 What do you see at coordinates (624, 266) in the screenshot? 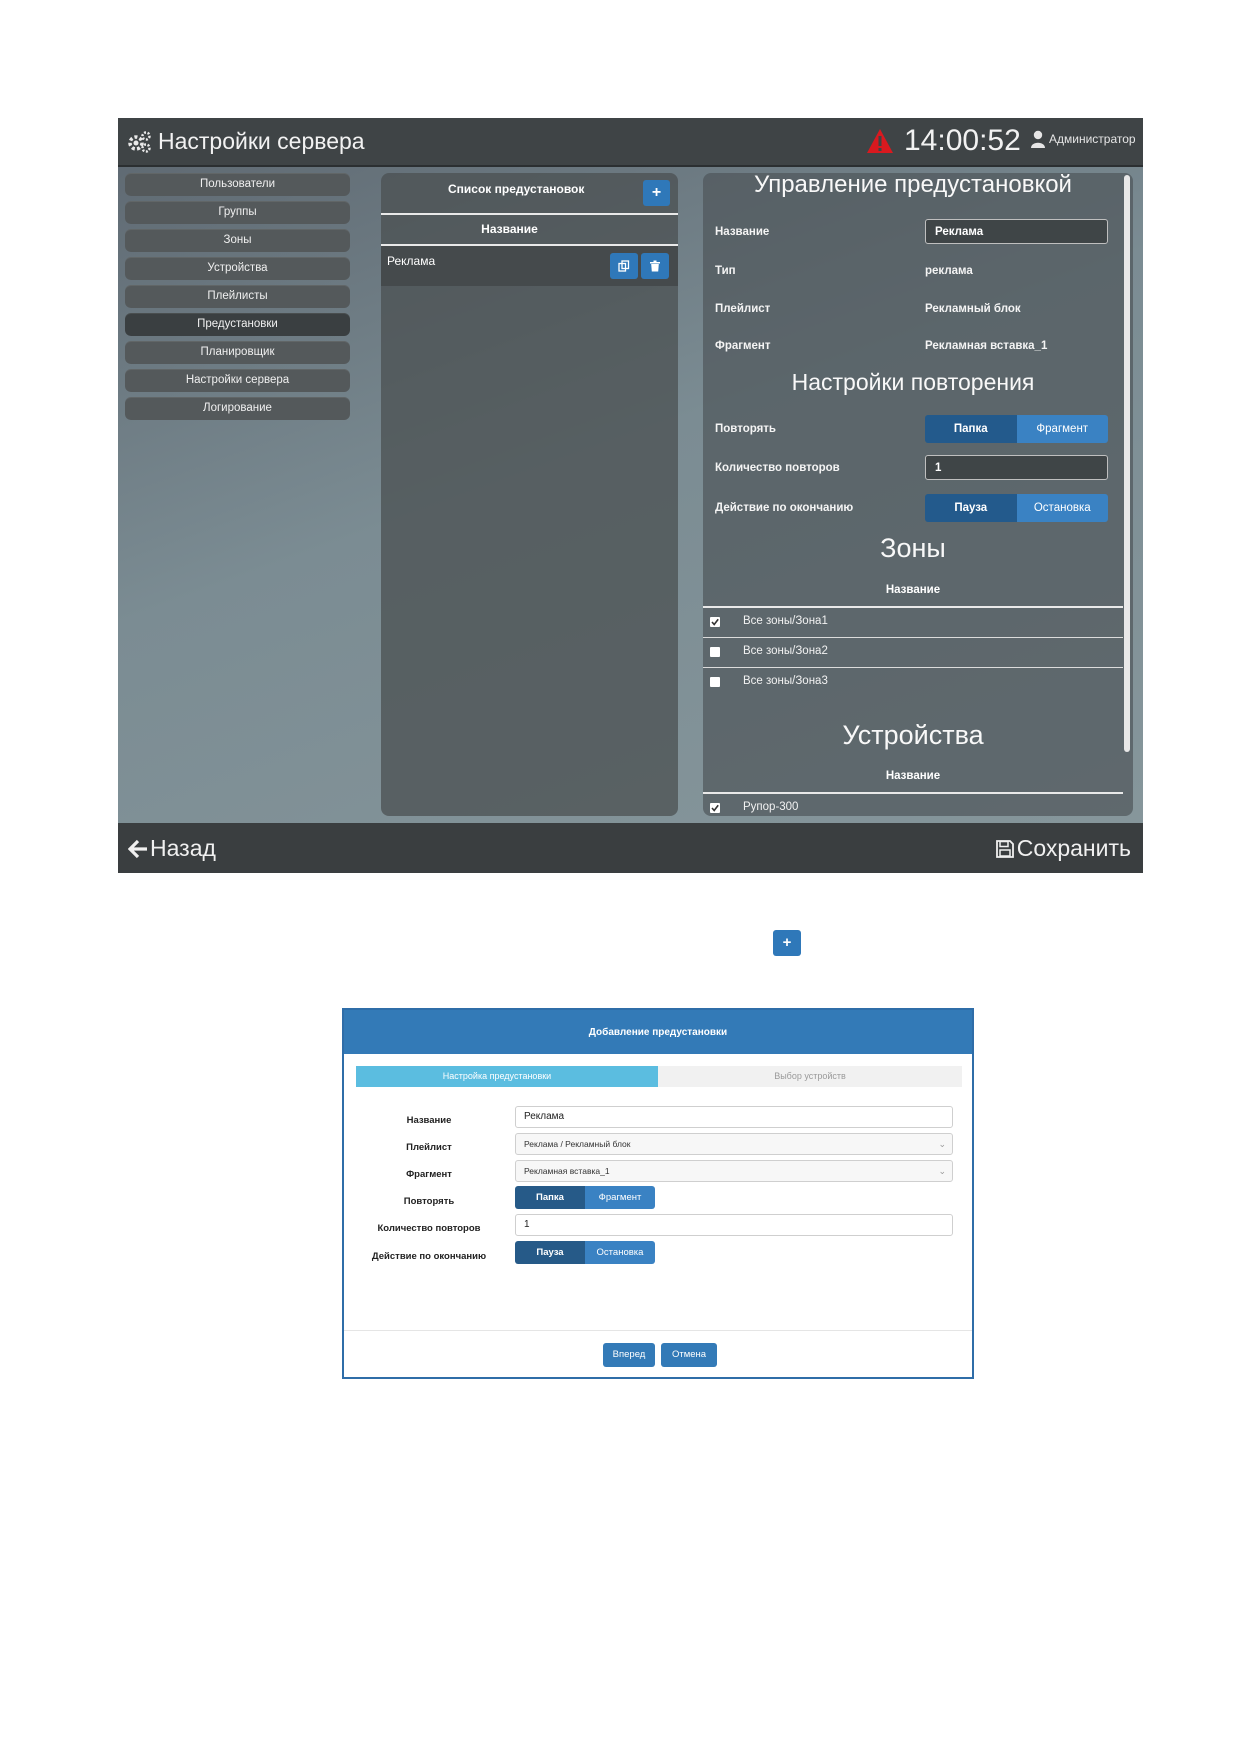
I see `copy-button` at bounding box center [624, 266].